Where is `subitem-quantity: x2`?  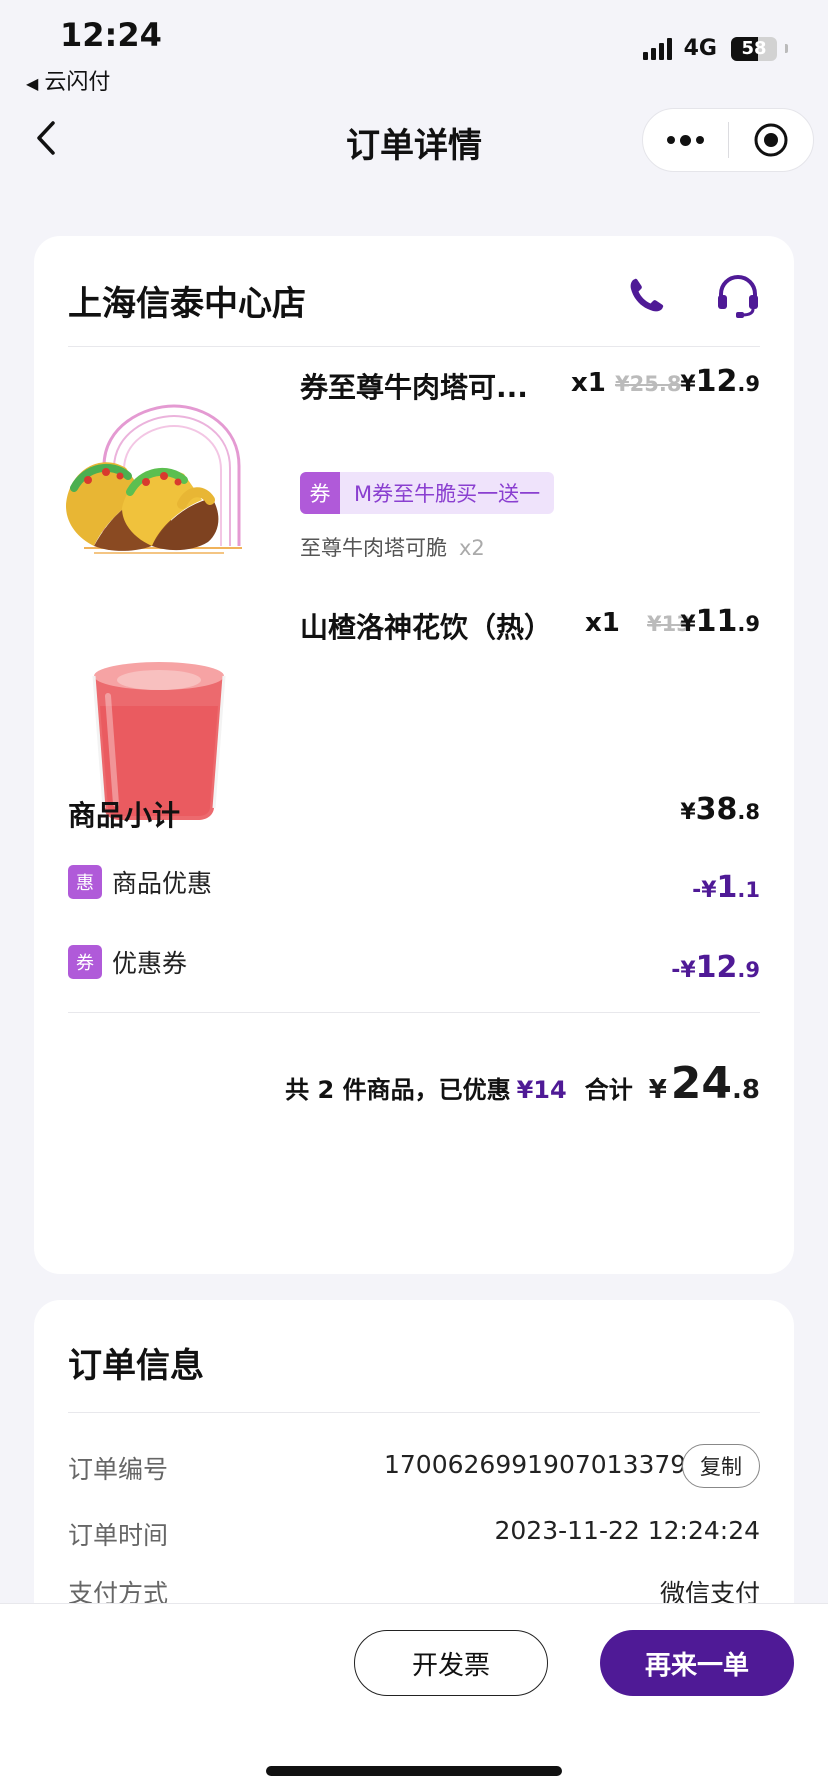 subitem-quantity: x2 is located at coordinates (472, 548).